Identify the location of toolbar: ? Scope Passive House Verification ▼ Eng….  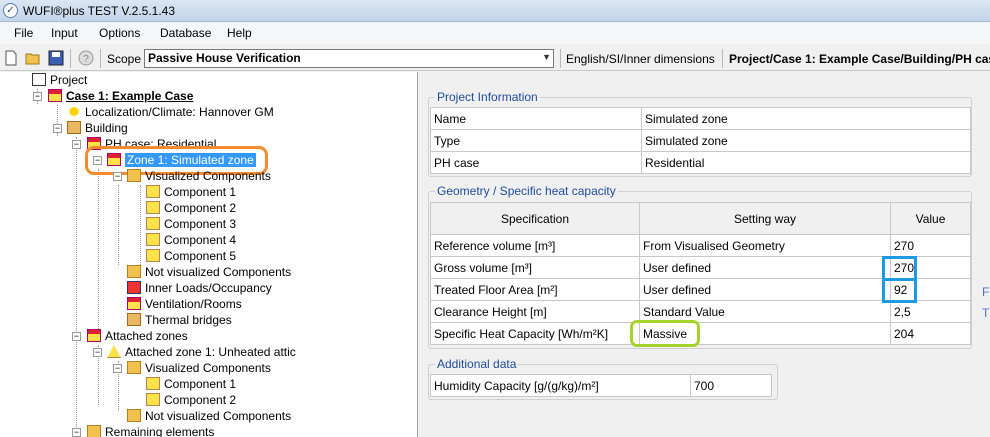
(495, 58).